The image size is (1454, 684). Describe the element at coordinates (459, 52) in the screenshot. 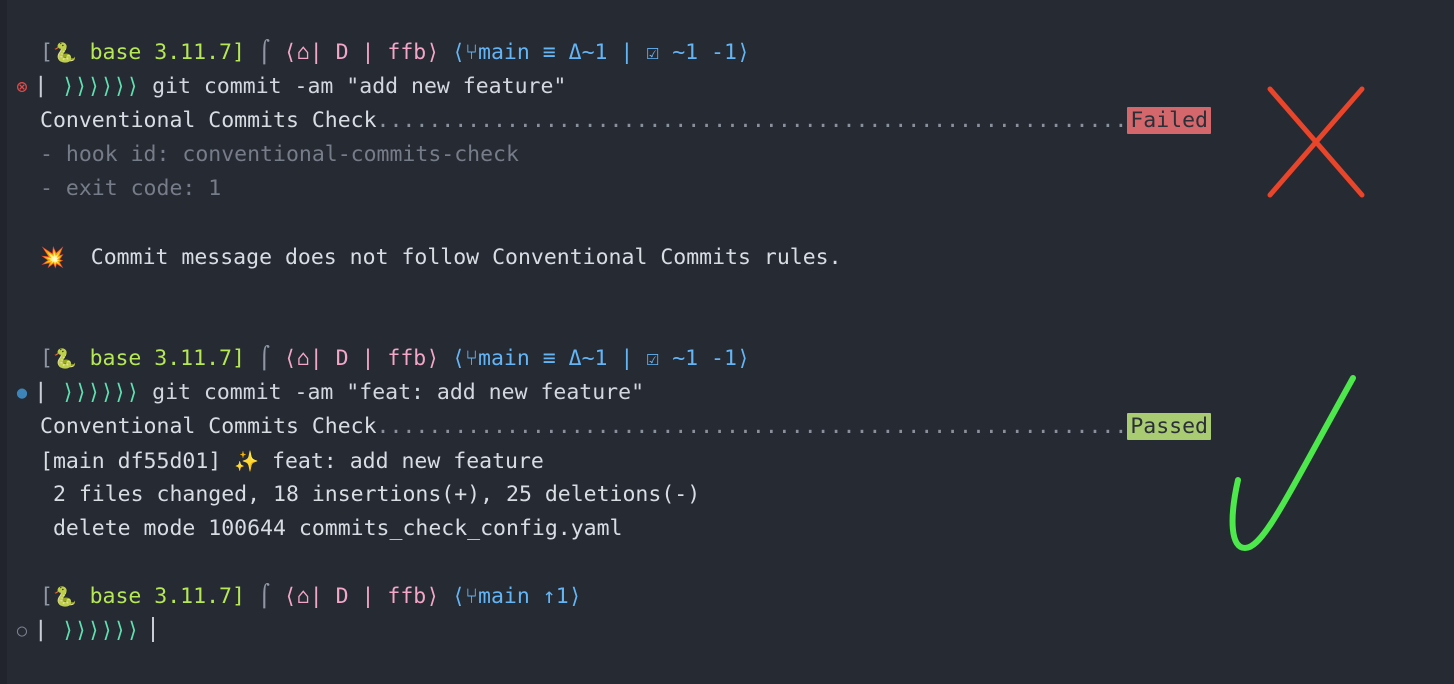

I see `git-open: ⟨` at that location.